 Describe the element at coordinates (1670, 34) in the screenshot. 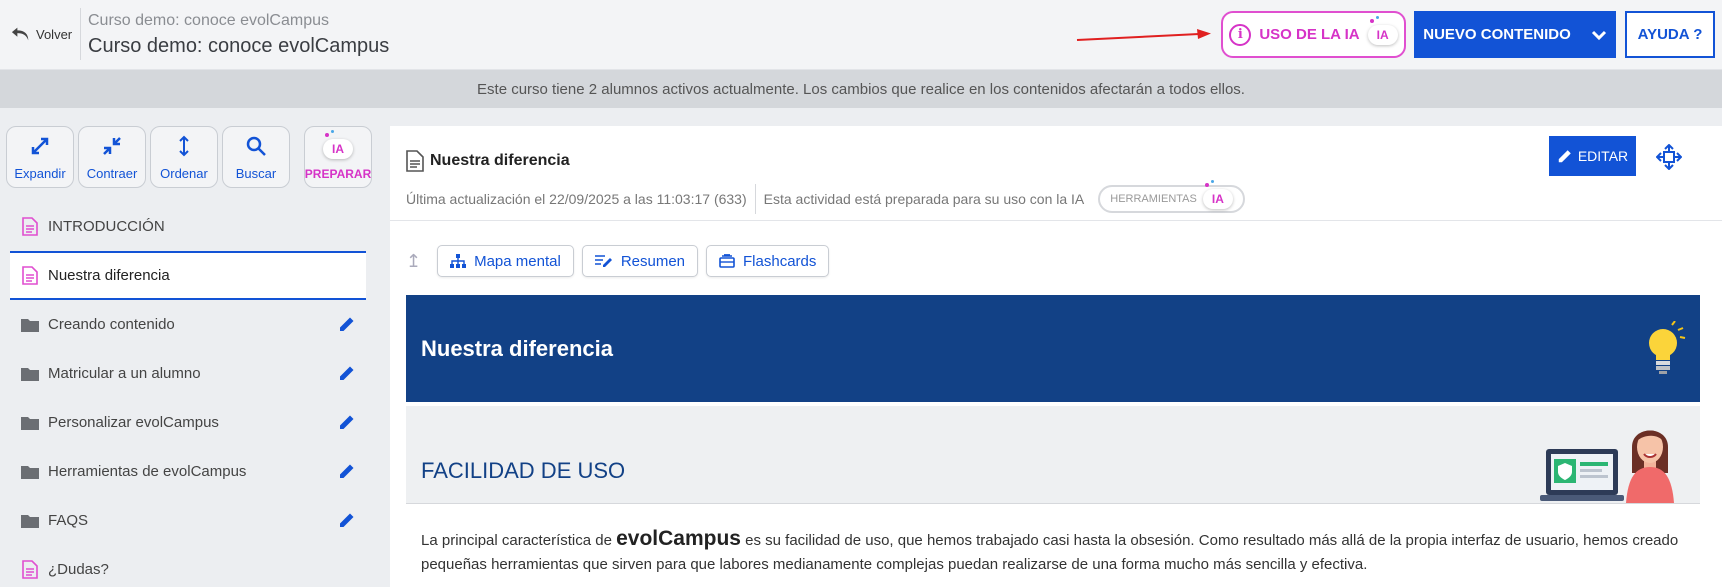

I see `help-button: AYUDA ?` at that location.